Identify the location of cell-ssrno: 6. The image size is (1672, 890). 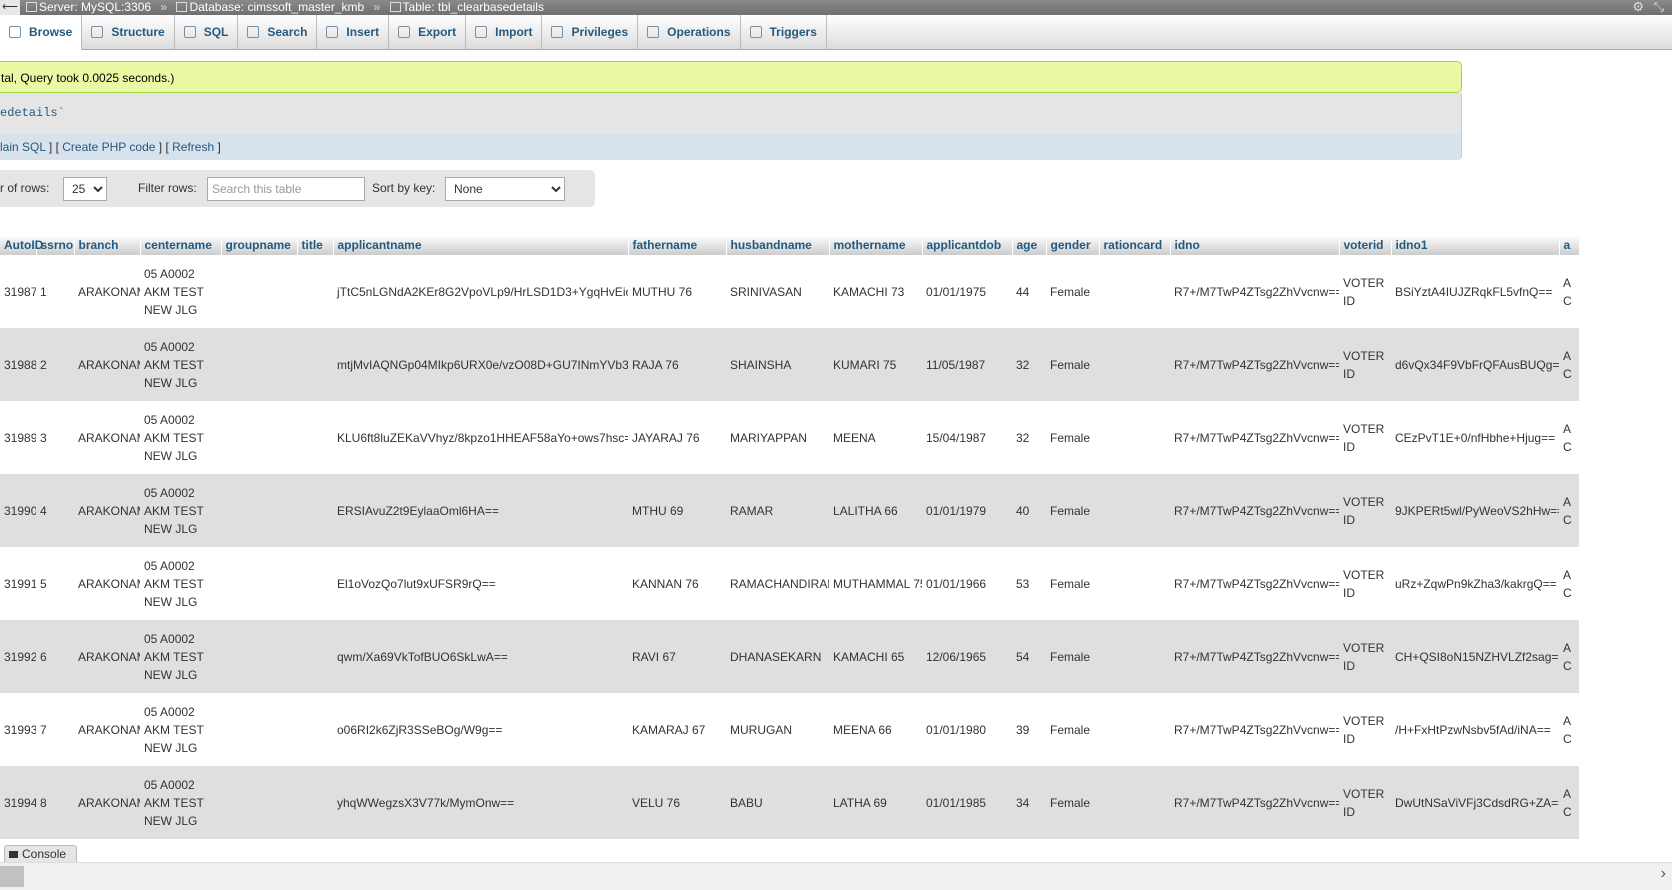
(55, 656).